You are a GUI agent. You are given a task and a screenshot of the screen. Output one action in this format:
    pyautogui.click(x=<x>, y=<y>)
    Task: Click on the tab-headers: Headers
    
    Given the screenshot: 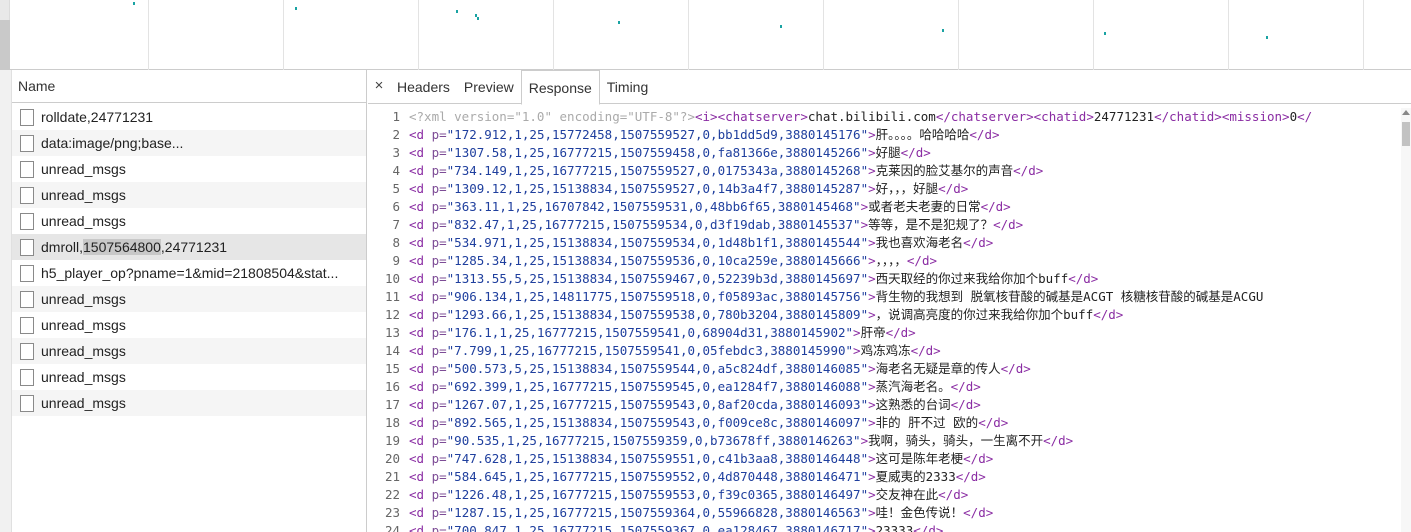 What is the action you would take?
    pyautogui.click(x=423, y=86)
    